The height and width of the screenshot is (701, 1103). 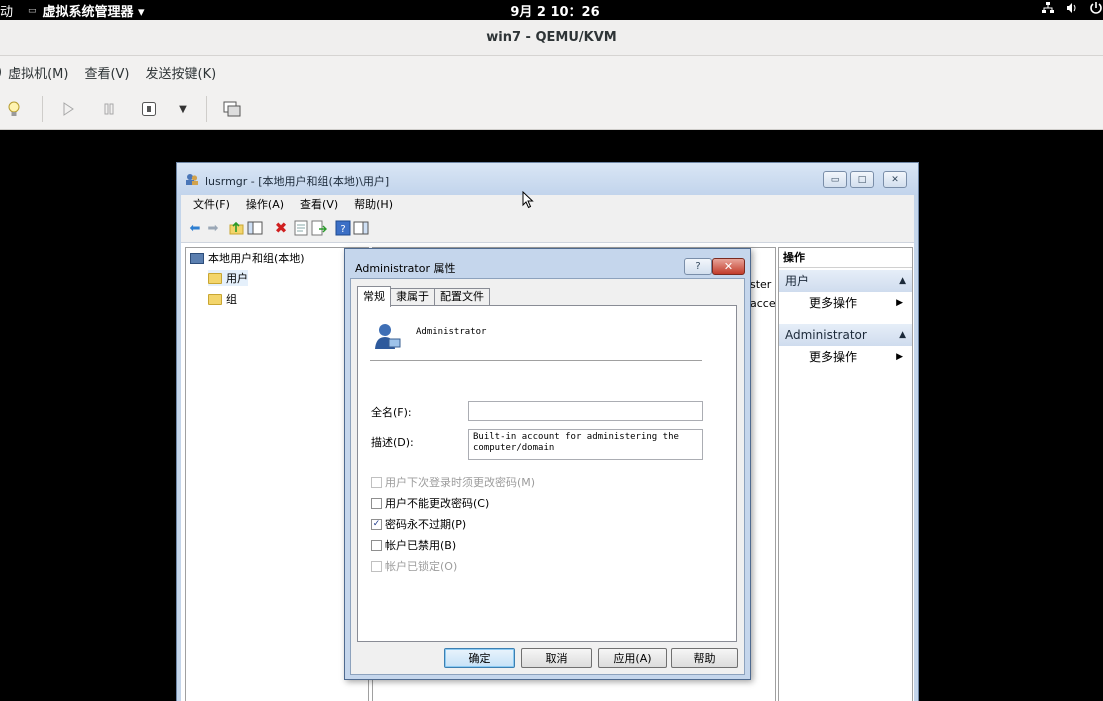 What do you see at coordinates (859, 303) in the screenshot?
I see `more-actions-users: 更多操作 ▶` at bounding box center [859, 303].